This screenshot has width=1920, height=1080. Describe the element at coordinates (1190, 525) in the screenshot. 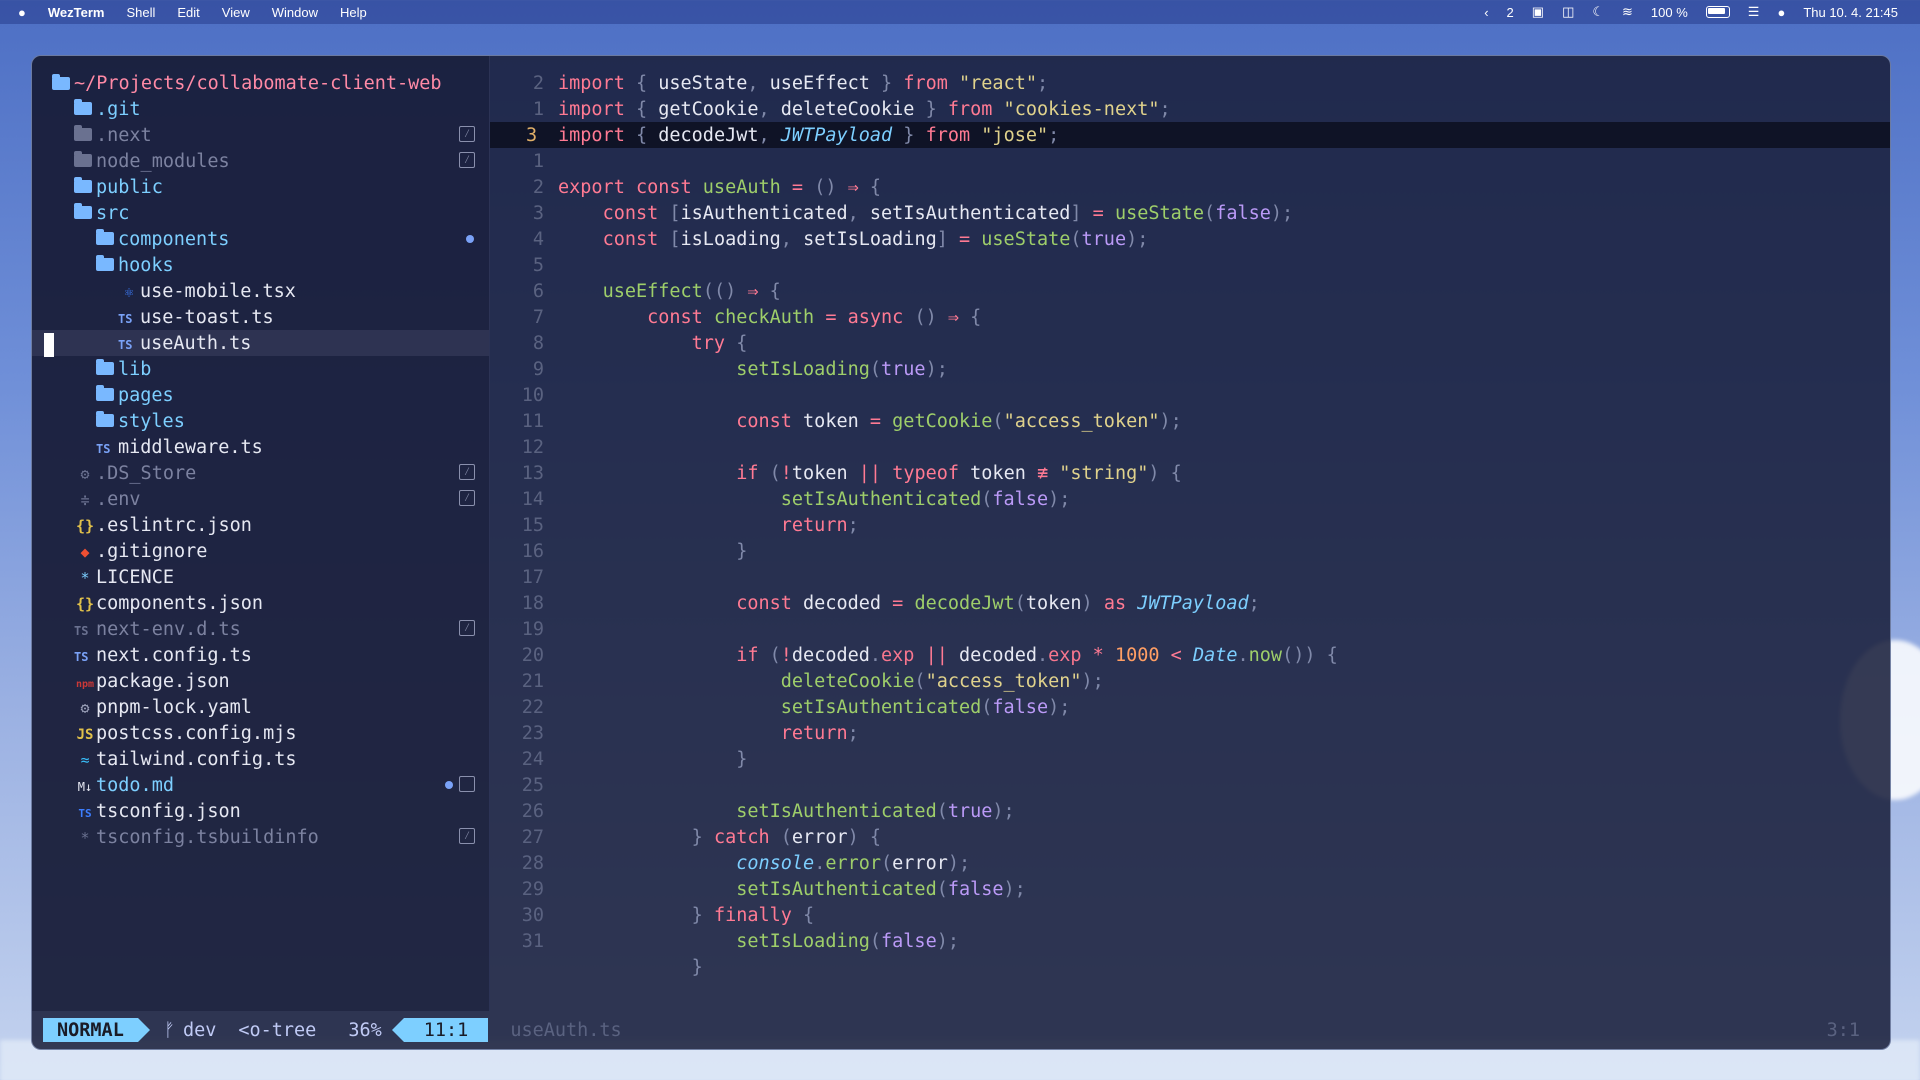

I see `code-line: 15 return;` at that location.